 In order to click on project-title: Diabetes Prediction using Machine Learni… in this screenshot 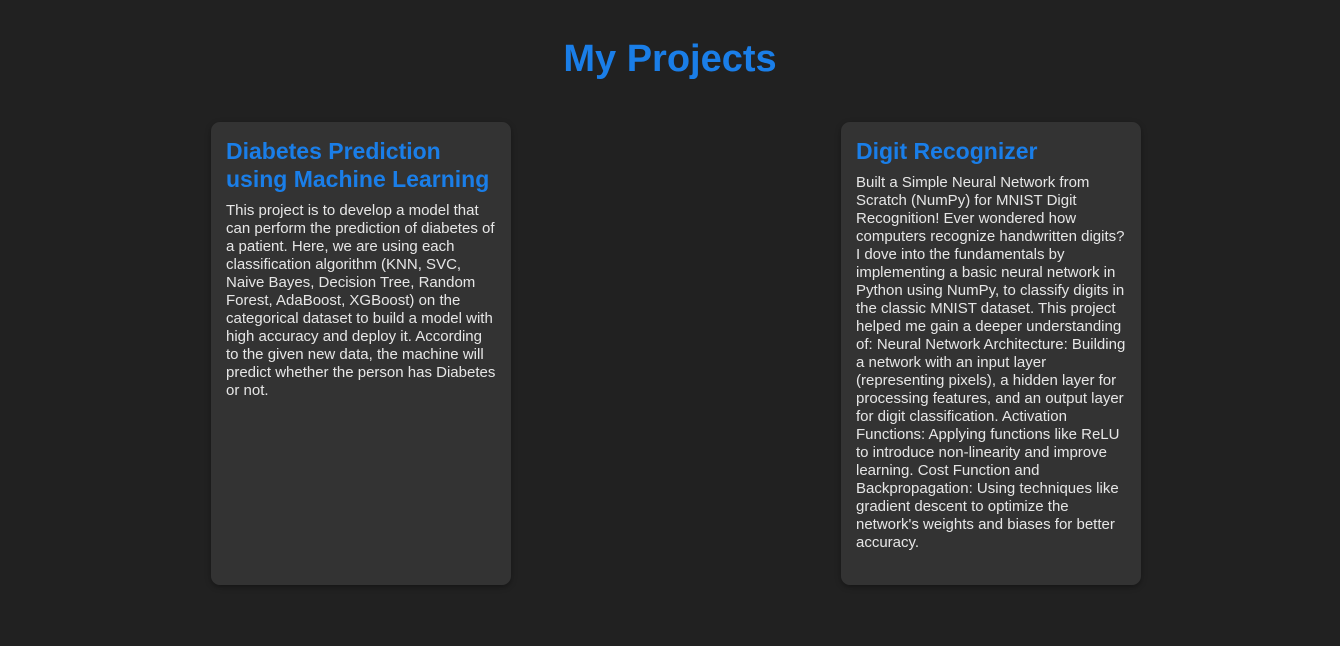, I will do `click(358, 165)`.